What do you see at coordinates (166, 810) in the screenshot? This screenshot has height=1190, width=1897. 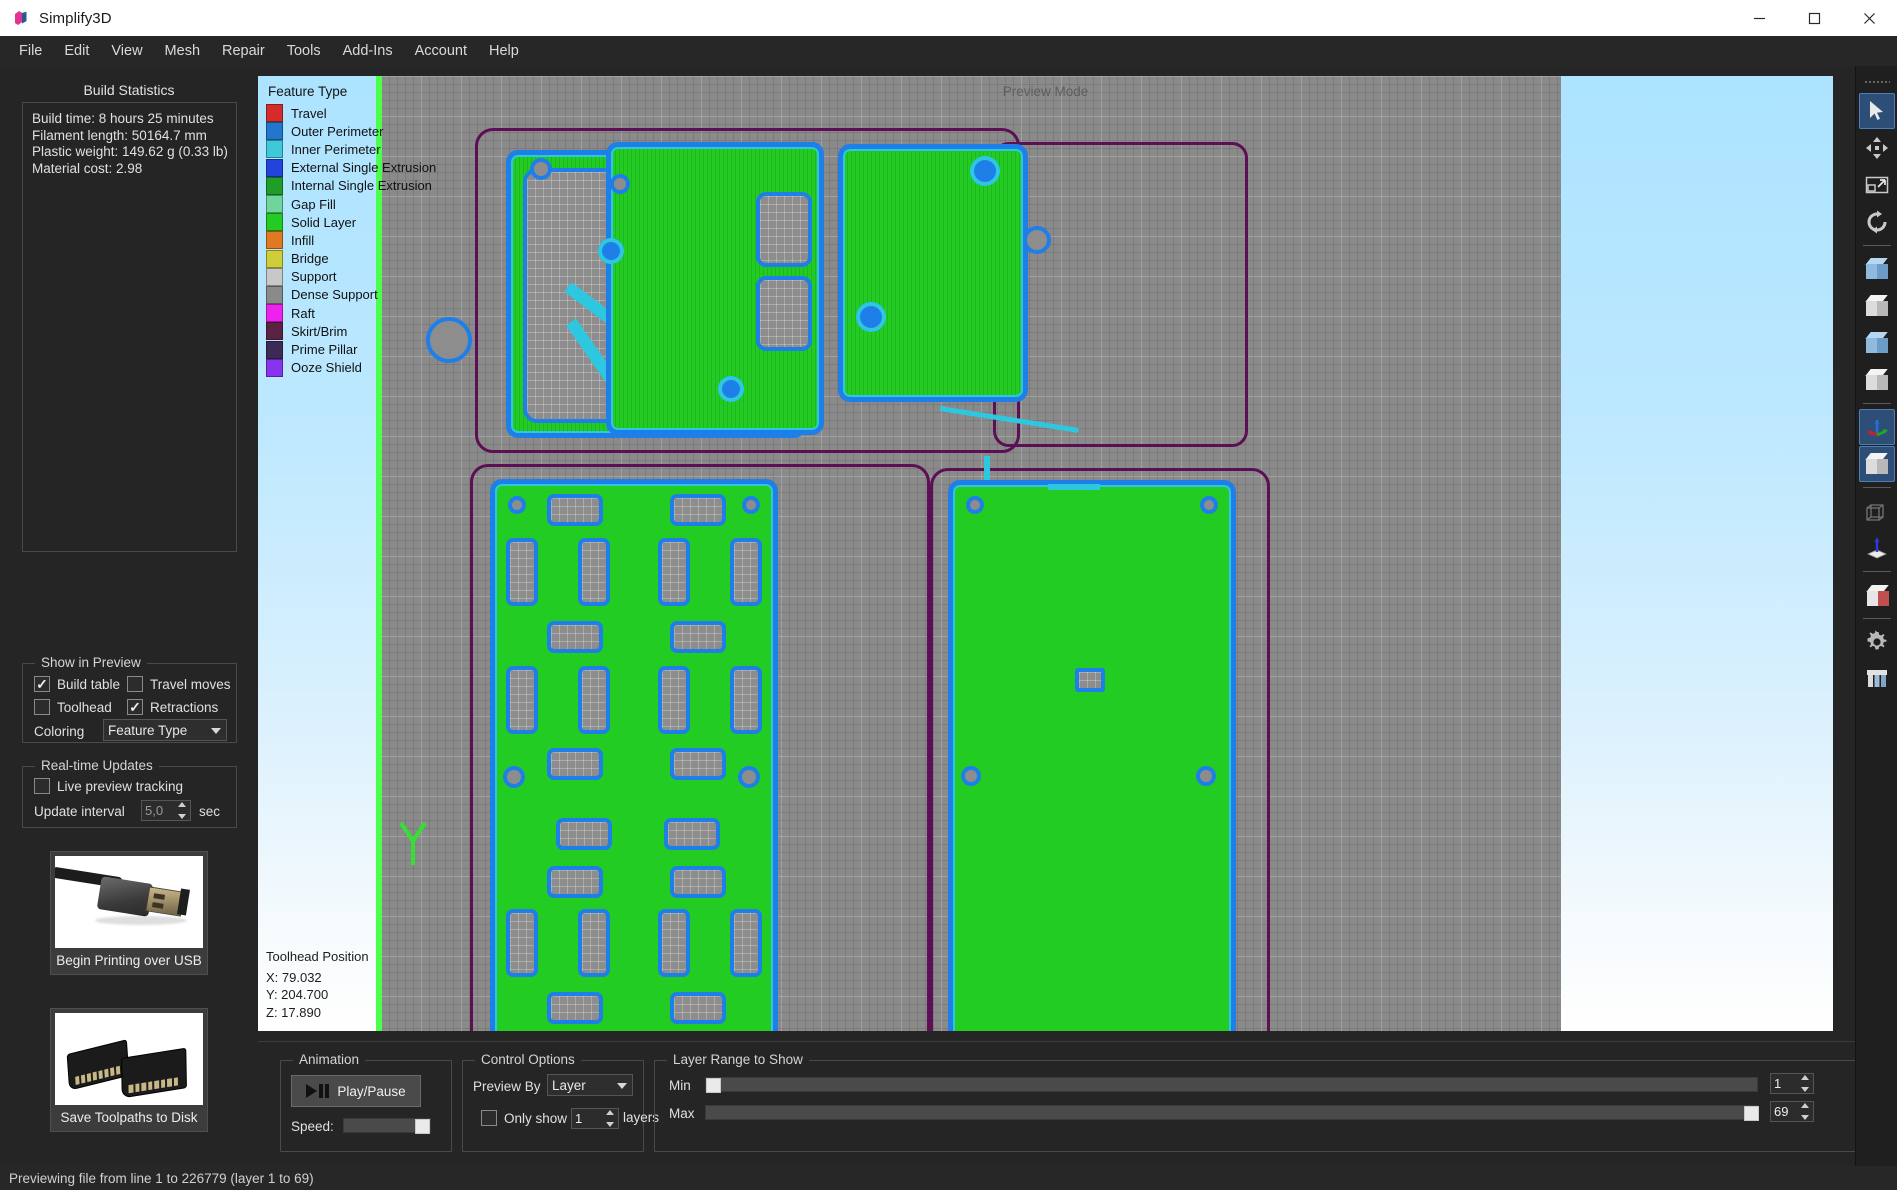 I see `update-interval-input: 5,0` at bounding box center [166, 810].